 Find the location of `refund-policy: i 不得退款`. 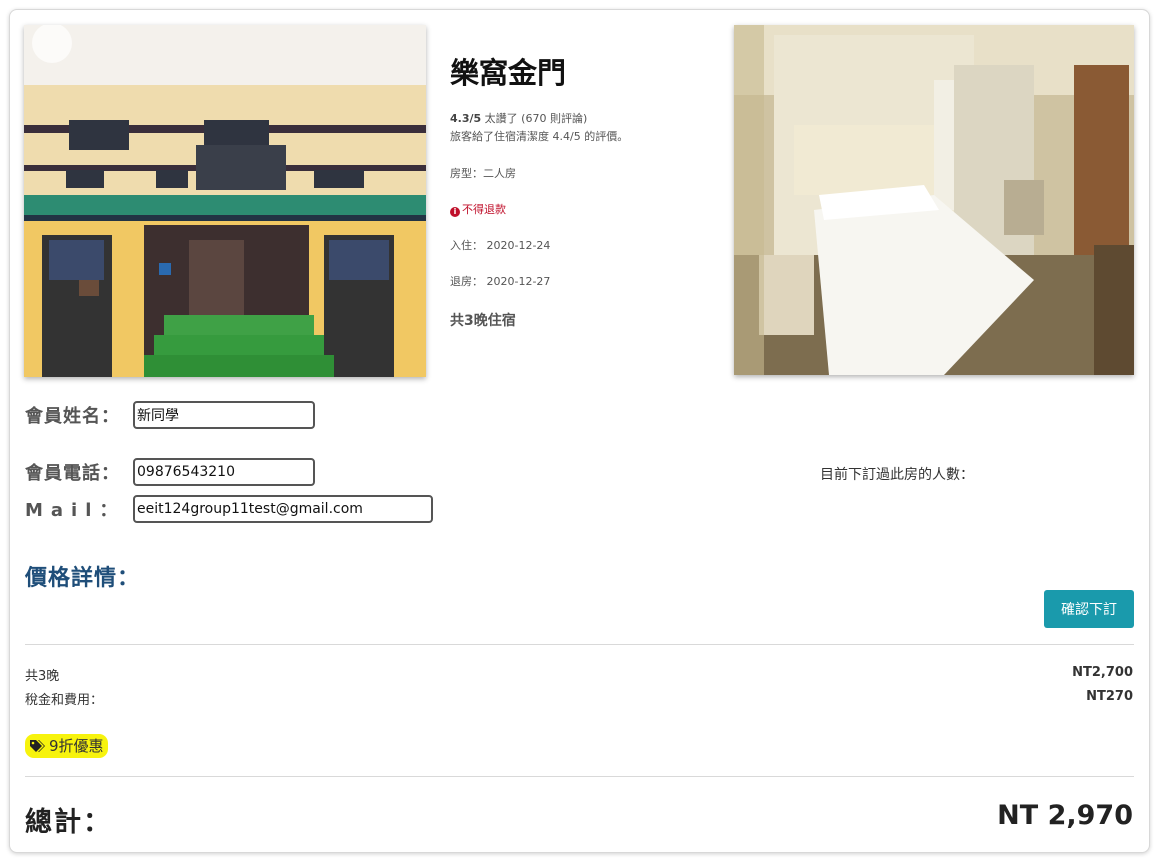

refund-policy: i 不得退款 is located at coordinates (478, 209).